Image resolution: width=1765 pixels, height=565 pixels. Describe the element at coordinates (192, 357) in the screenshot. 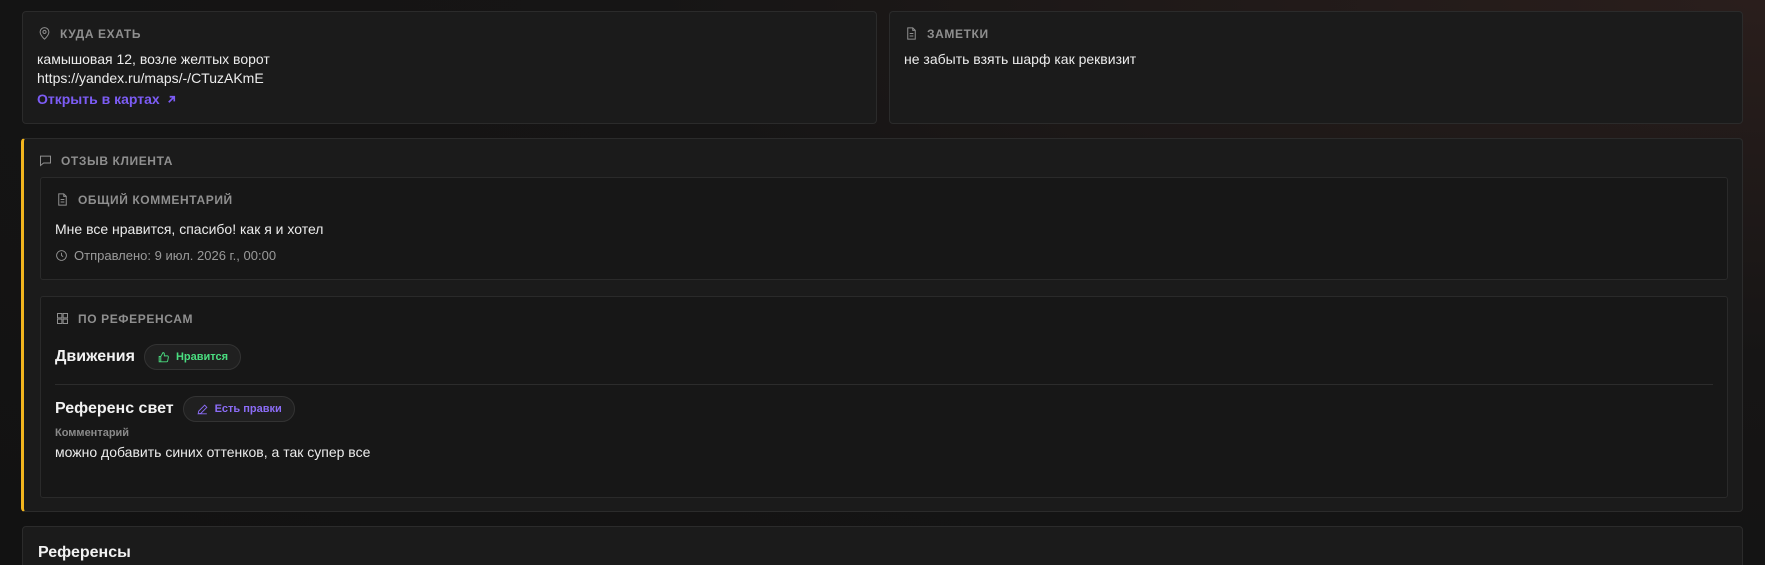

I see `status-badge-like: Нравится` at that location.